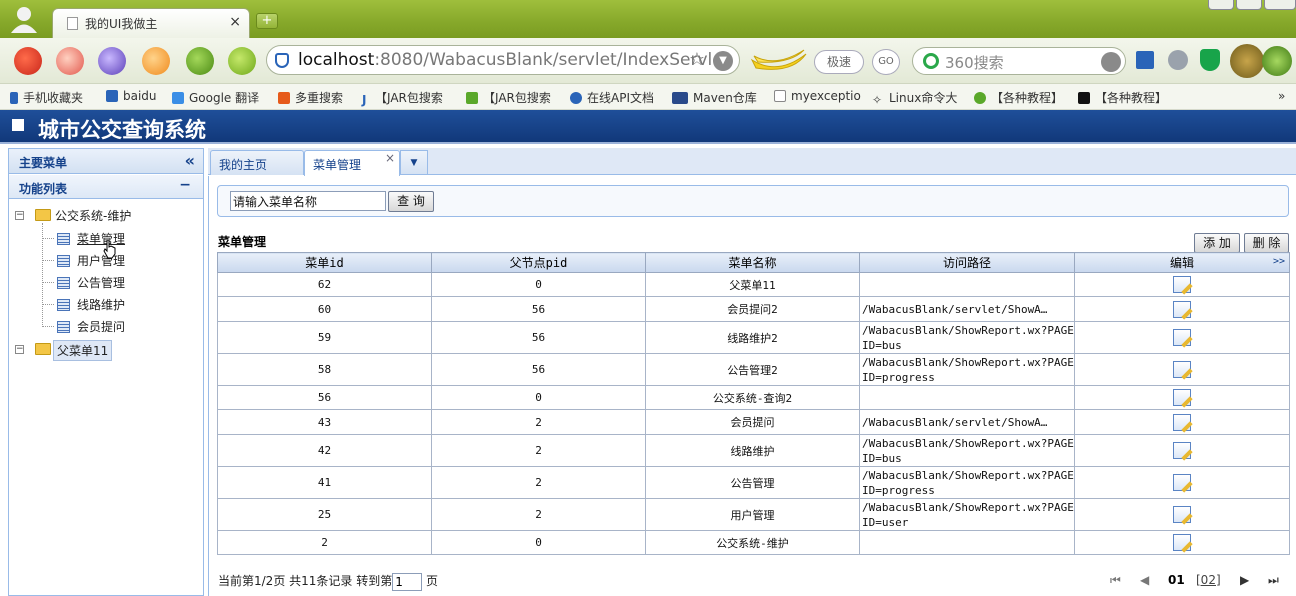 The width and height of the screenshot is (1296, 596). Describe the element at coordinates (538, 262) in the screenshot. I see `column-header: 父节点pid` at that location.